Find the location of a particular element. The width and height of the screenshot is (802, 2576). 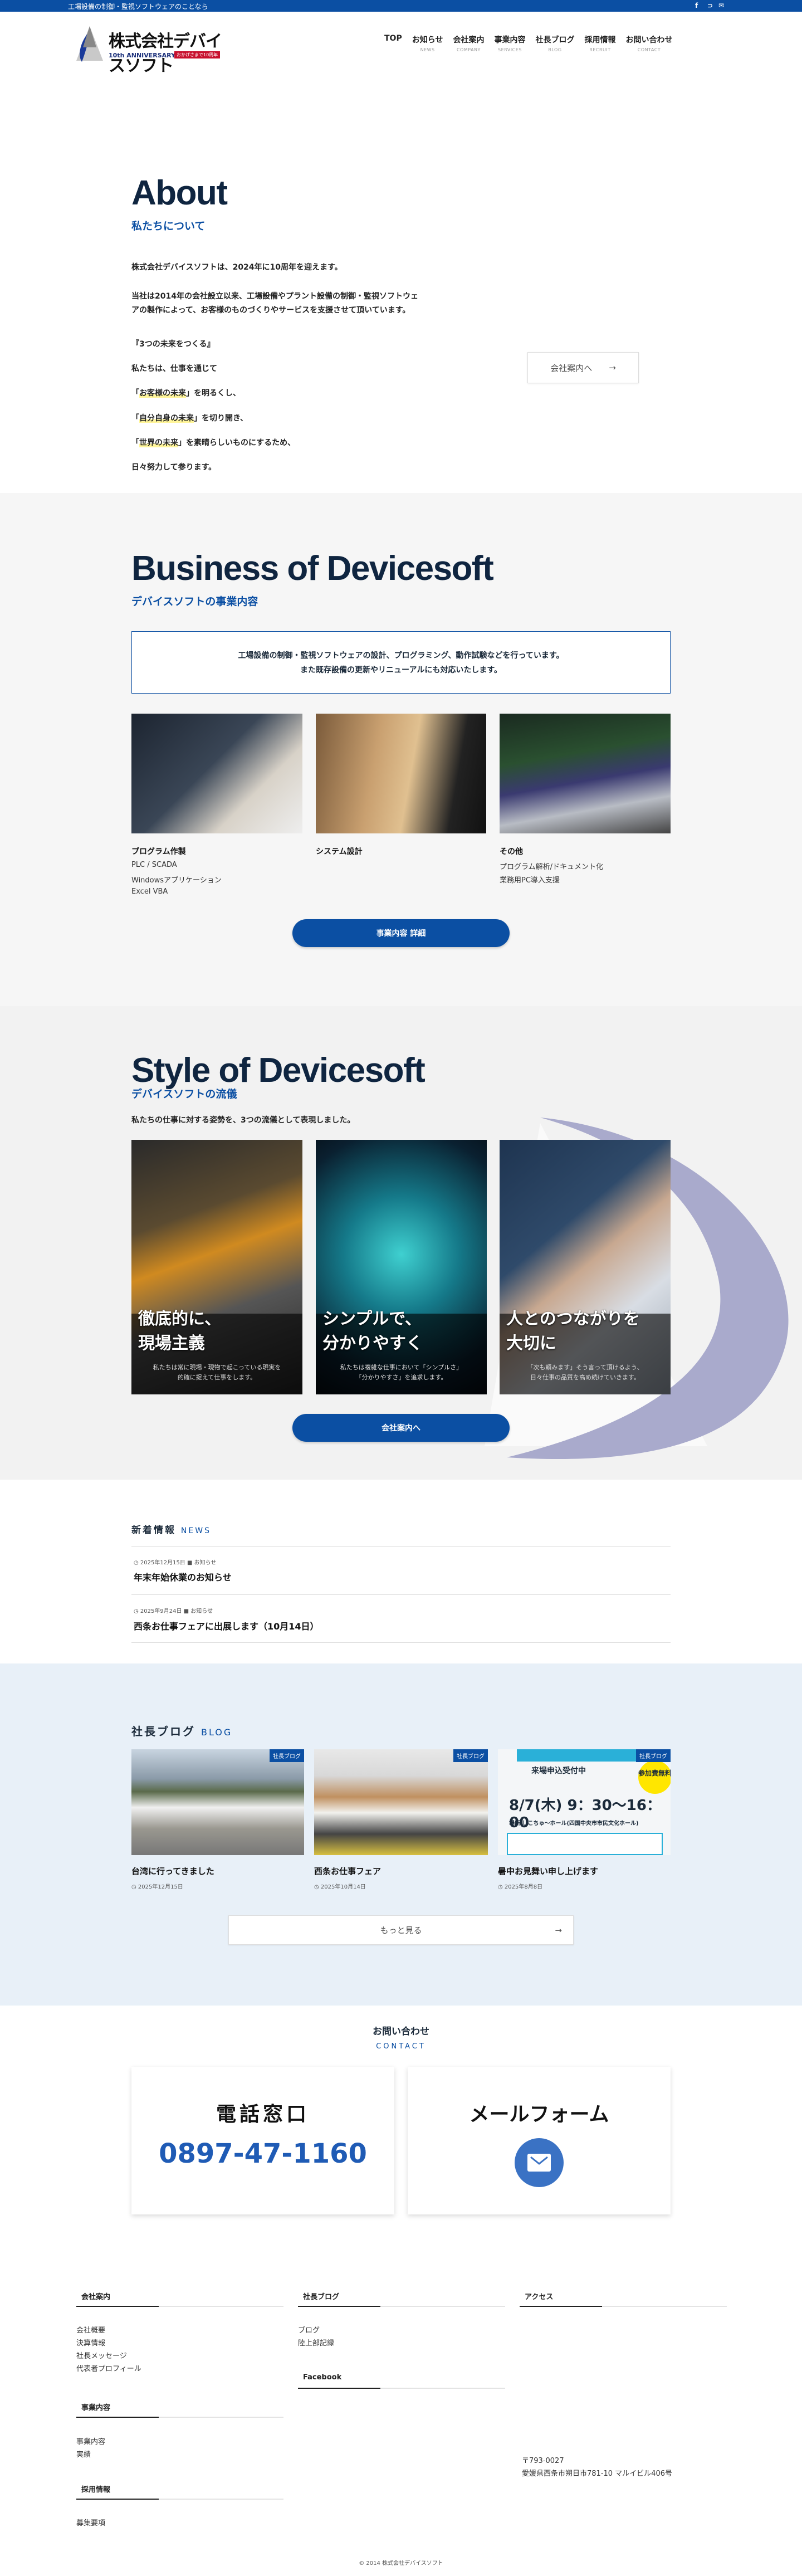

address: 〒793-0027 愛媛県西条市朔日市781-10 マルイビル406号 is located at coordinates (597, 2467).